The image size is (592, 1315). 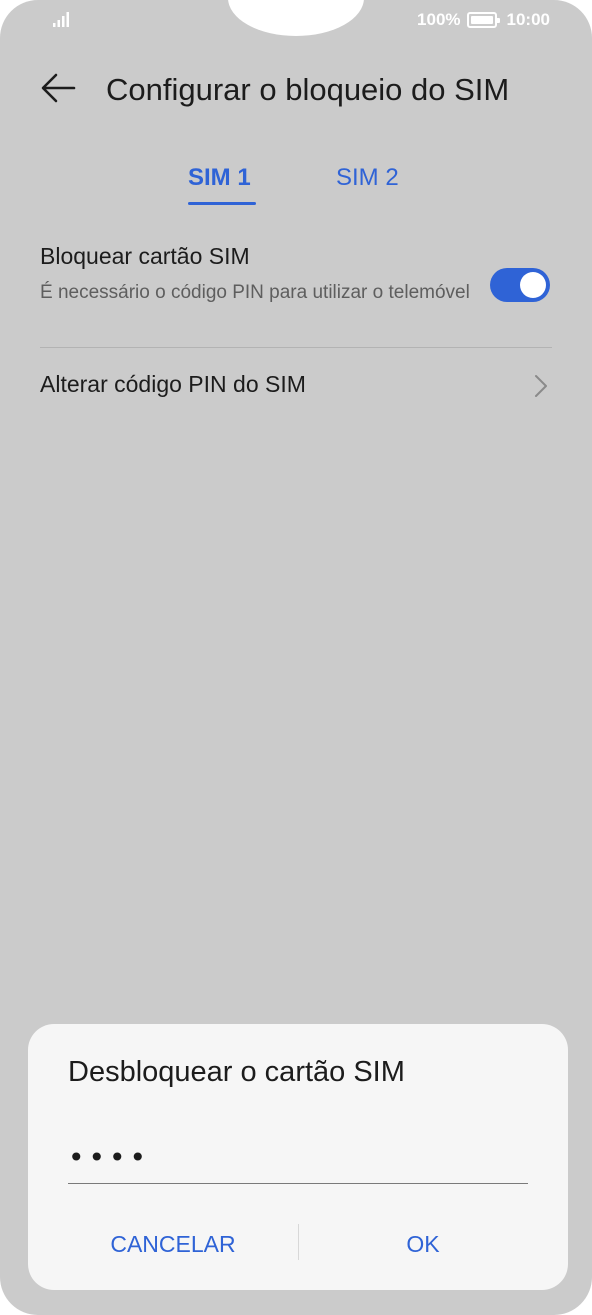 I want to click on settings-divider, so click(x=296, y=347).